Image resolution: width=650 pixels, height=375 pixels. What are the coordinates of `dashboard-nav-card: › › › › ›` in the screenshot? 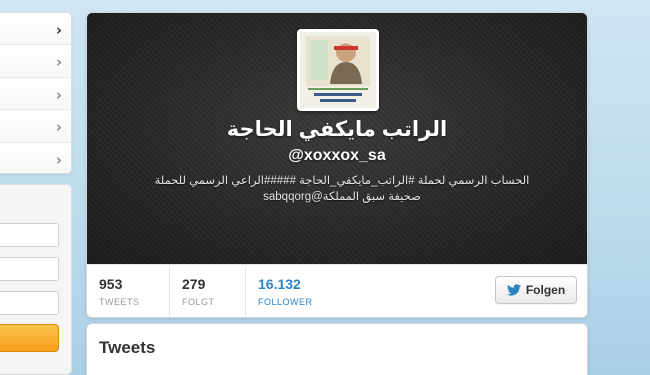 It's located at (36, 93).